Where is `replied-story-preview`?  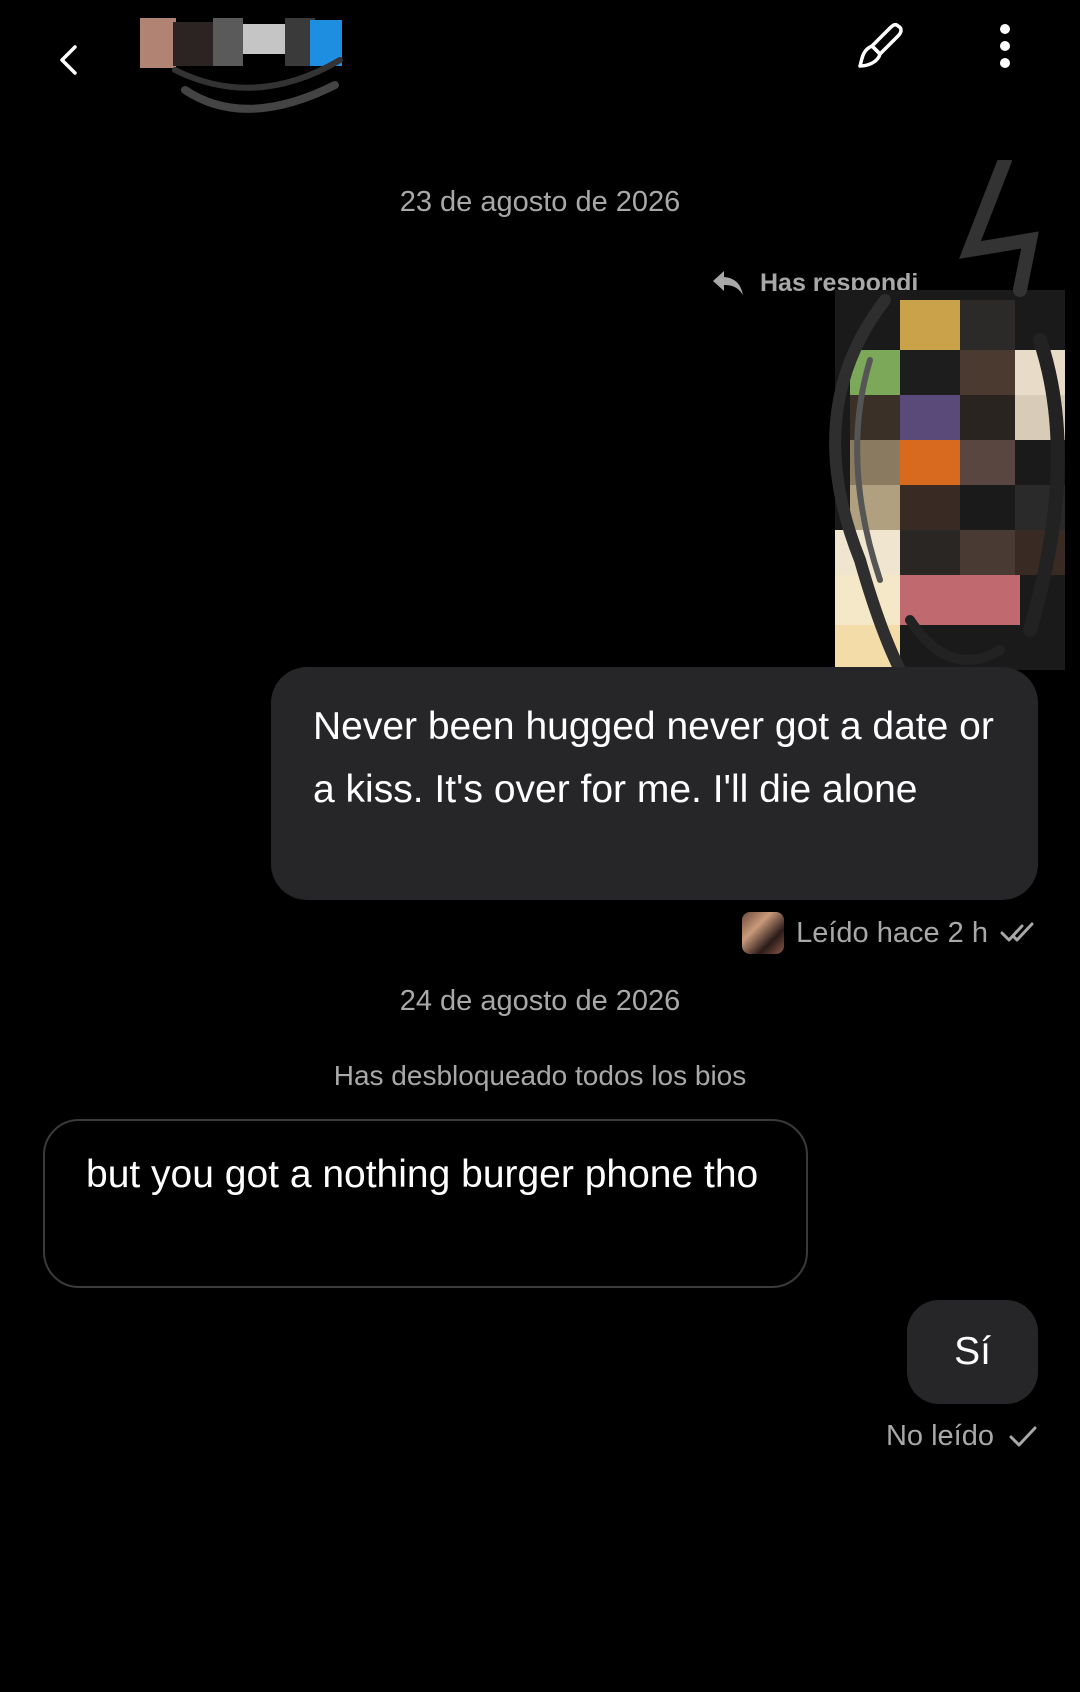
replied-story-preview is located at coordinates (935, 425).